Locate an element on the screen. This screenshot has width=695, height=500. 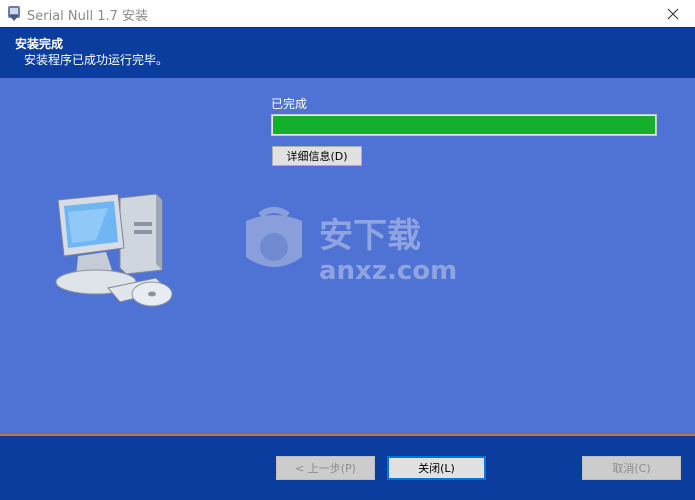
window-title: Serial Null 1.7 安装 is located at coordinates (88, 16).